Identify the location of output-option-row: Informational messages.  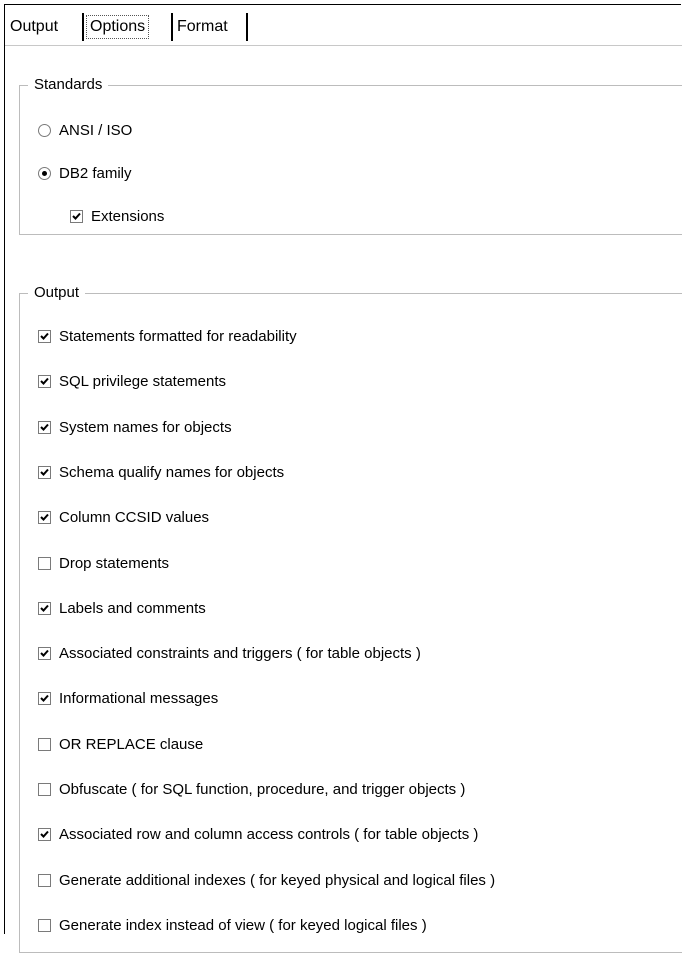
(128, 698).